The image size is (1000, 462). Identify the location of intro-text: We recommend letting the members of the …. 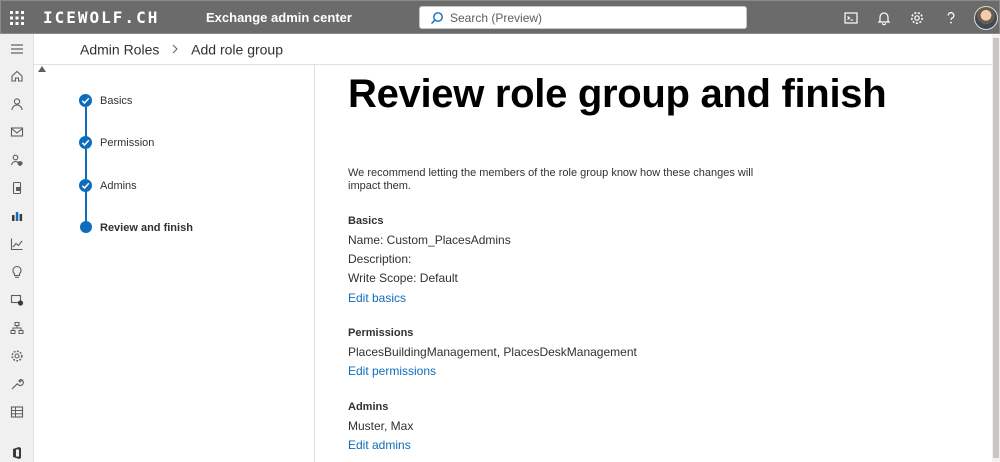
(551, 179).